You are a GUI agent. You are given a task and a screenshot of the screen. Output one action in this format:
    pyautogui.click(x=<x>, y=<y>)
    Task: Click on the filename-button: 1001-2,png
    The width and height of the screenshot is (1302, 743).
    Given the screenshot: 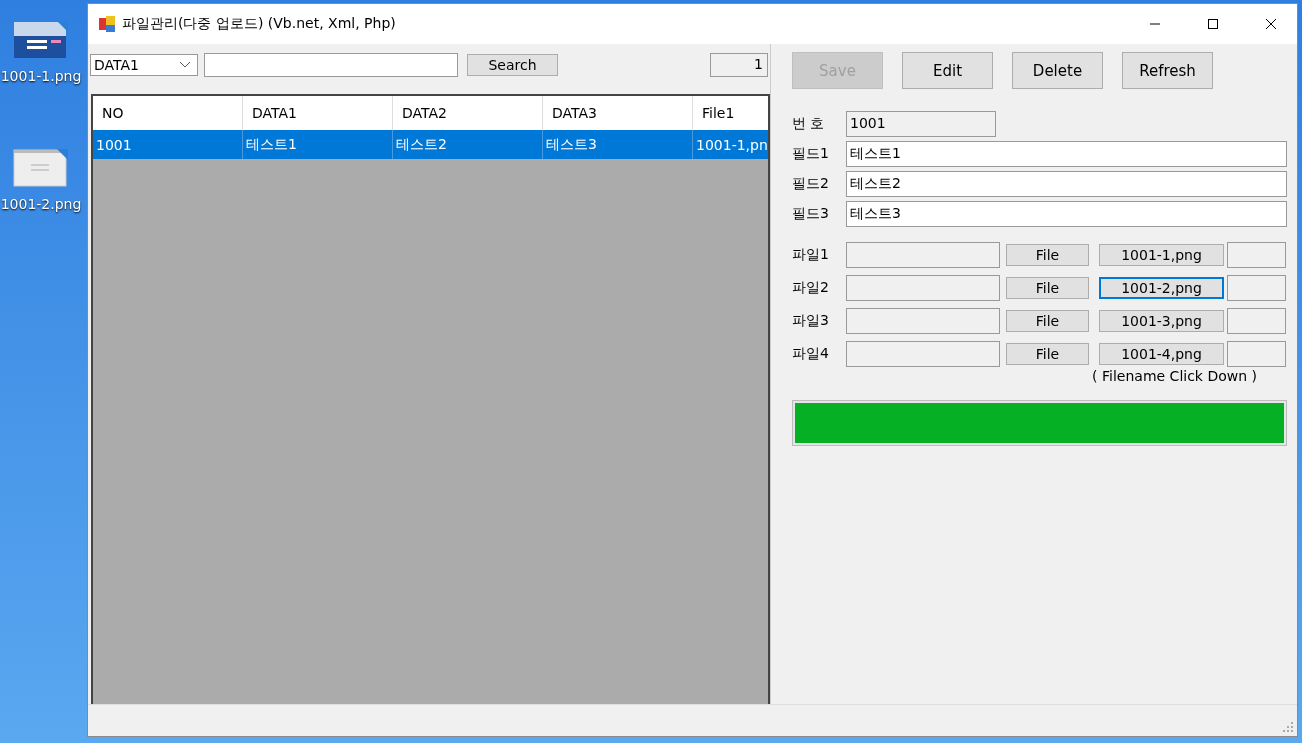 What is the action you would take?
    pyautogui.click(x=1161, y=288)
    